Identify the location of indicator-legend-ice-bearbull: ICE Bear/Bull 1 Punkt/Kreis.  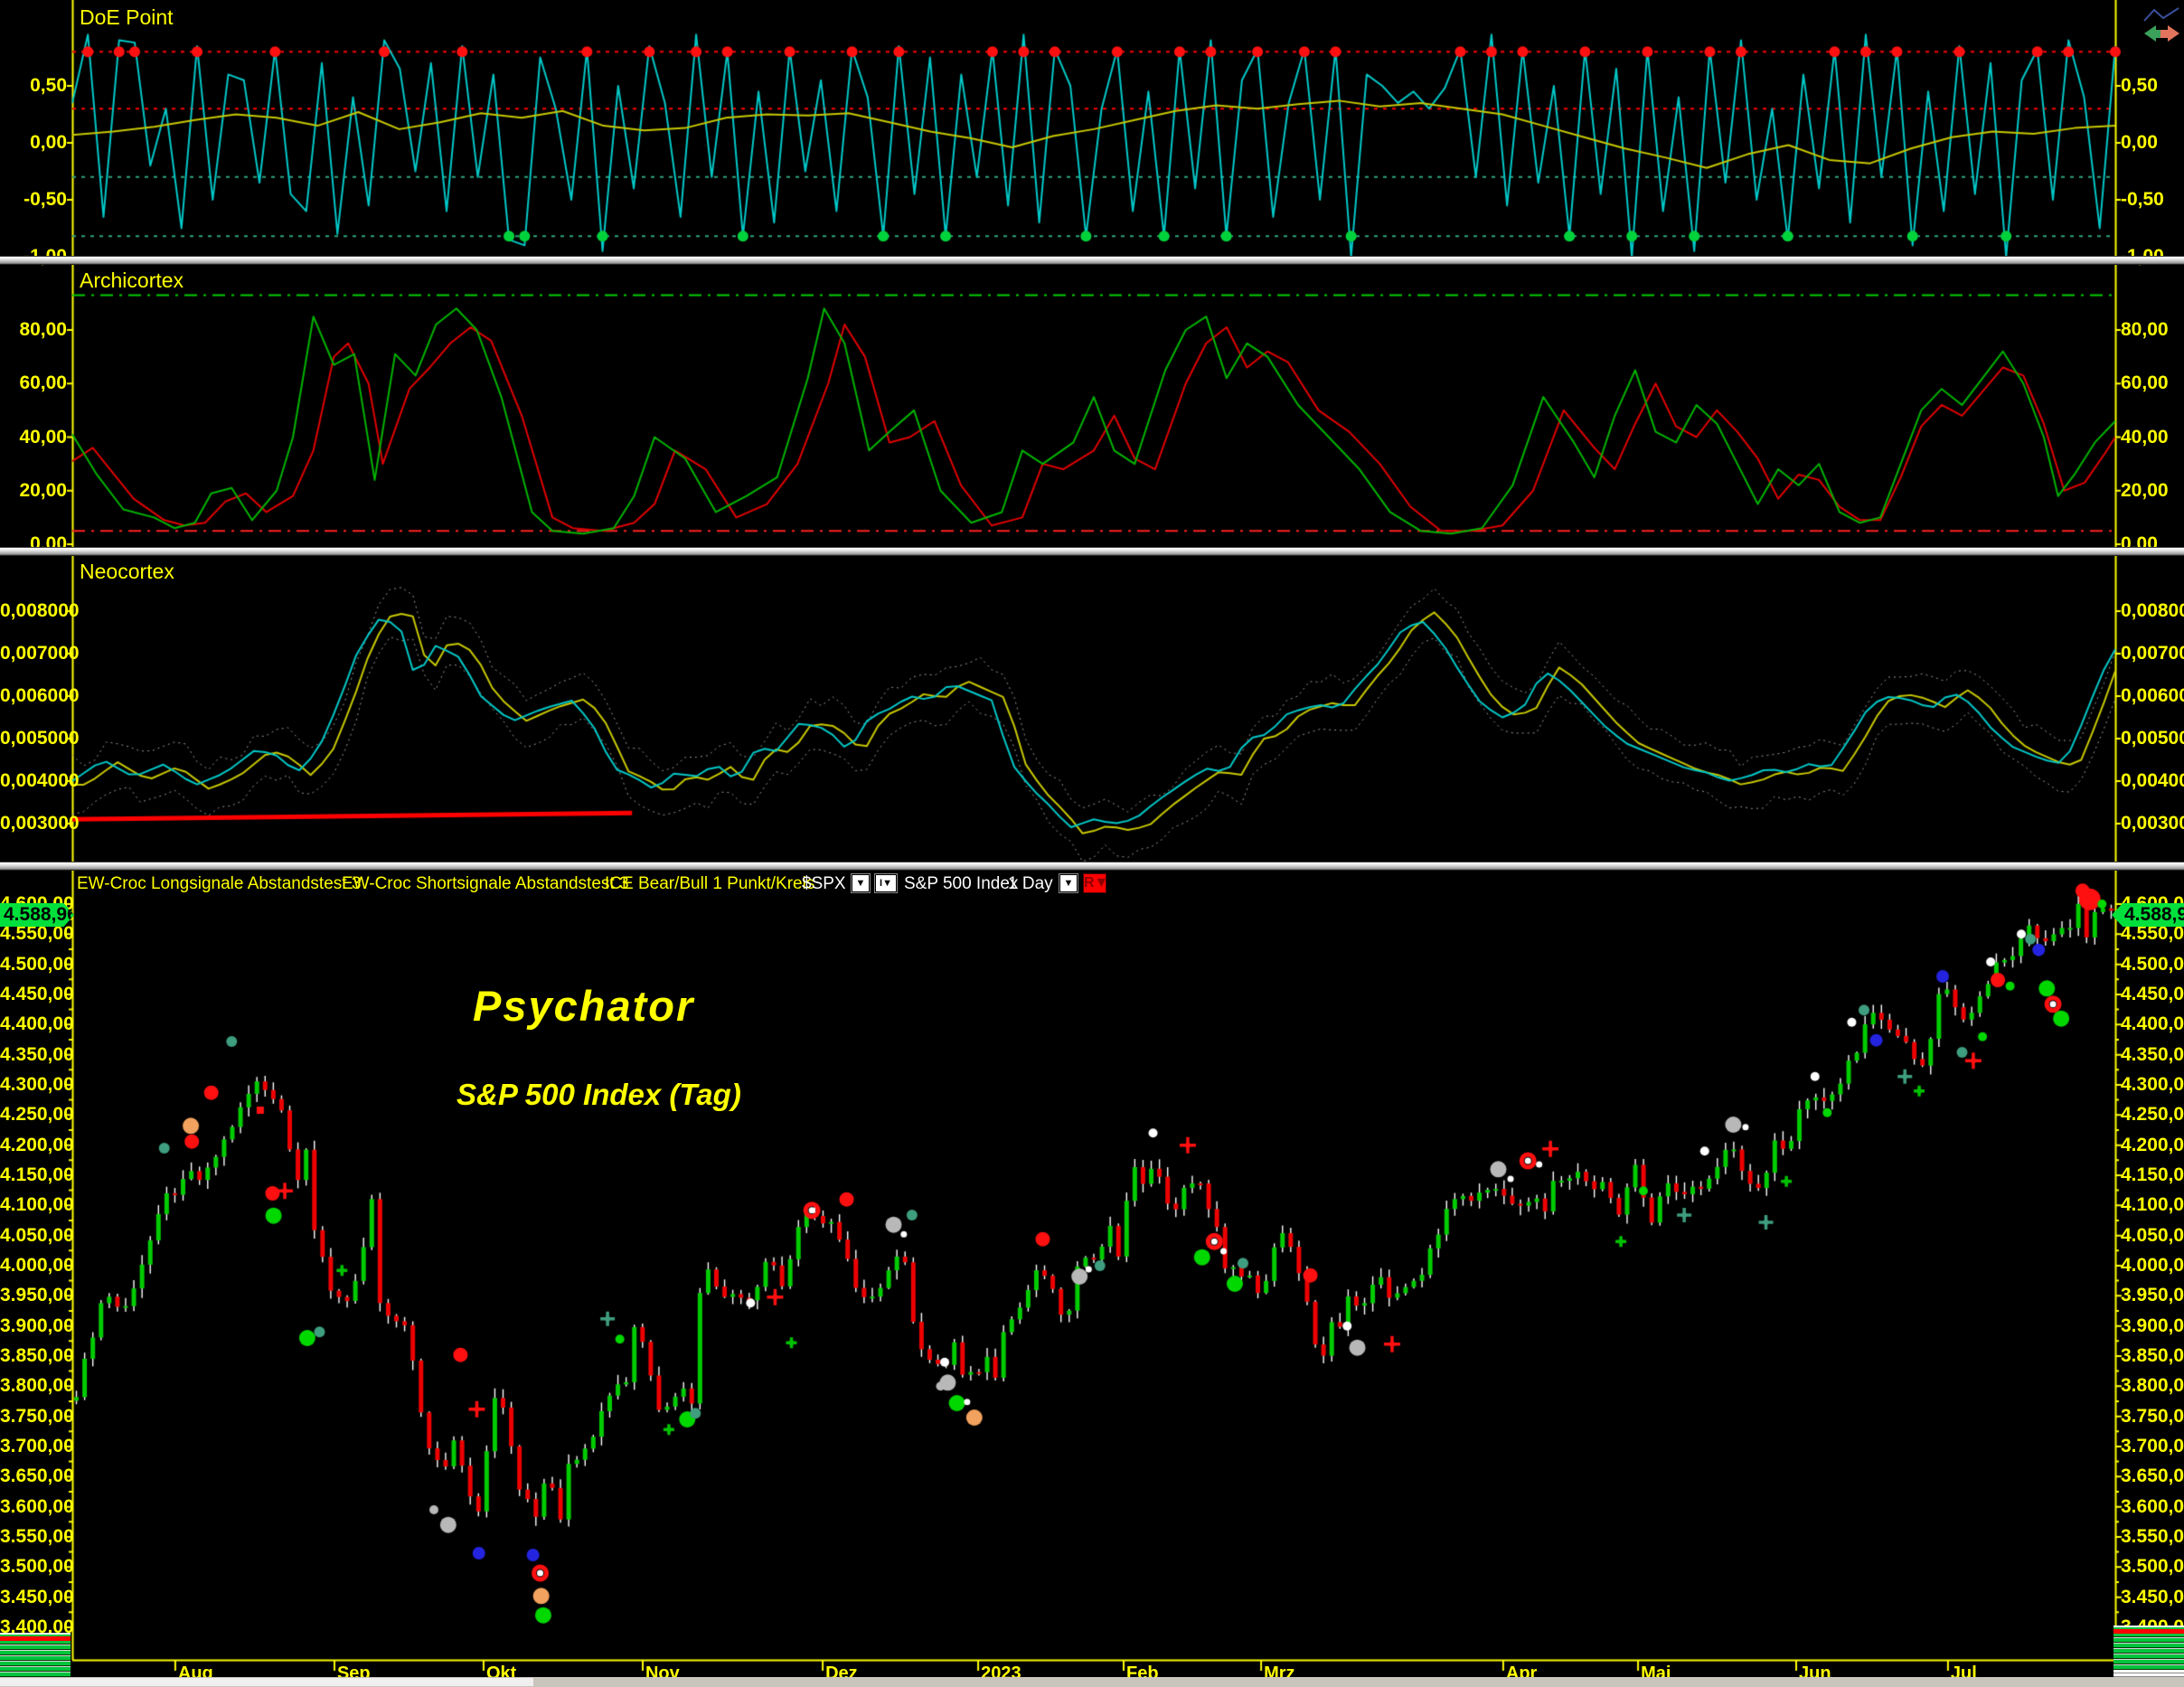
(710, 883).